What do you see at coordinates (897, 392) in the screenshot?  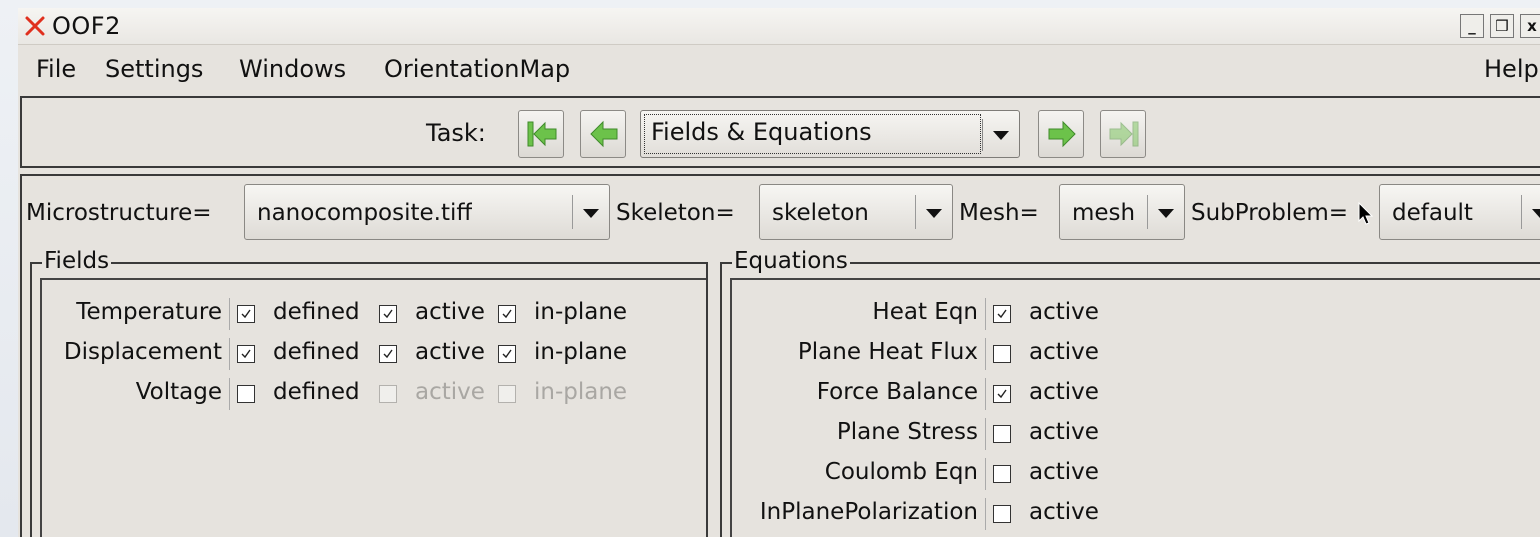 I see `equation-name: Force Balance` at bounding box center [897, 392].